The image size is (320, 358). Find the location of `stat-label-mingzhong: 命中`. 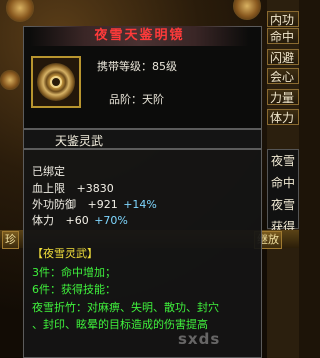

stat-label-mingzhong: 命中 is located at coordinates (283, 36).